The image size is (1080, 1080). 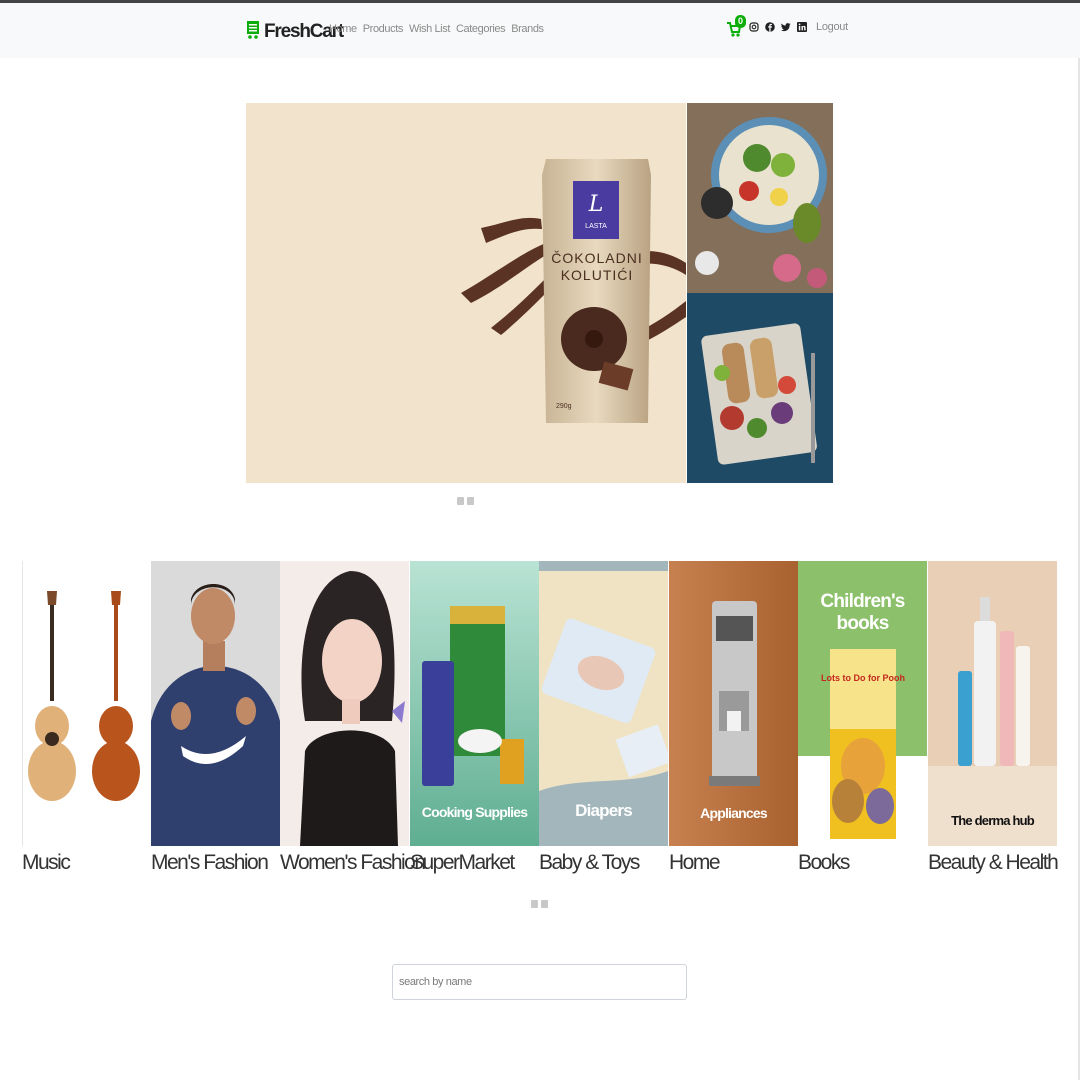 I want to click on category-card-home: Appliances Home, so click(x=733, y=717).